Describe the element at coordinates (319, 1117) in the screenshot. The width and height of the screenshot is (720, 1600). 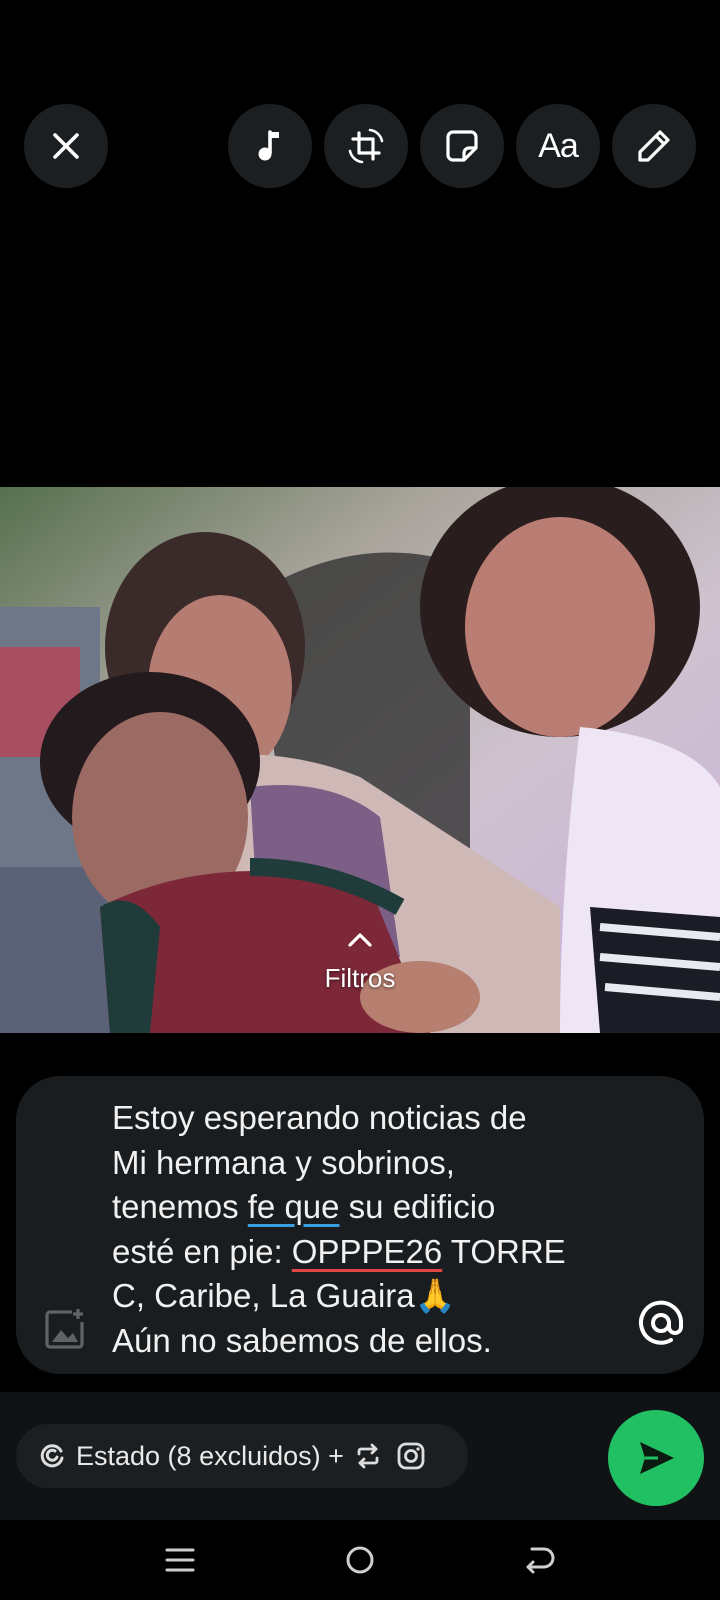
I see `caption-line: Estoy esperando noticias de` at that location.